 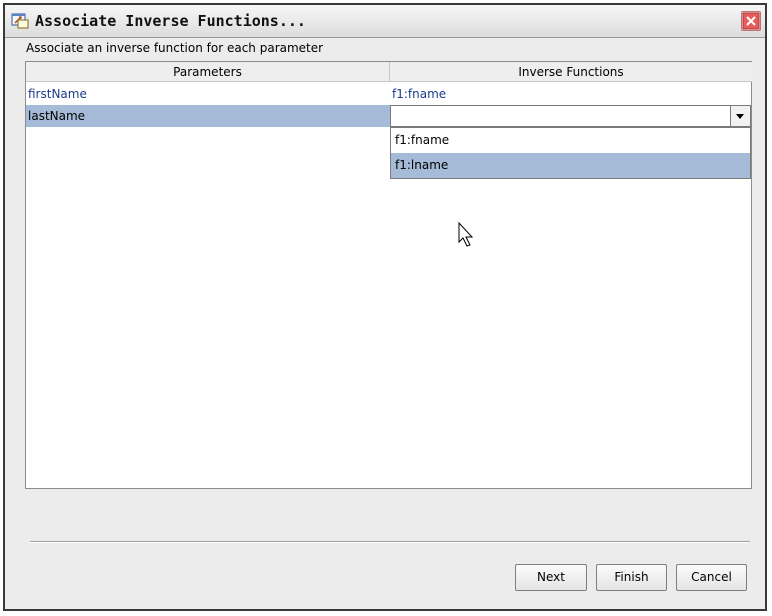 What do you see at coordinates (711, 577) in the screenshot?
I see `cancel-button: Cancel` at bounding box center [711, 577].